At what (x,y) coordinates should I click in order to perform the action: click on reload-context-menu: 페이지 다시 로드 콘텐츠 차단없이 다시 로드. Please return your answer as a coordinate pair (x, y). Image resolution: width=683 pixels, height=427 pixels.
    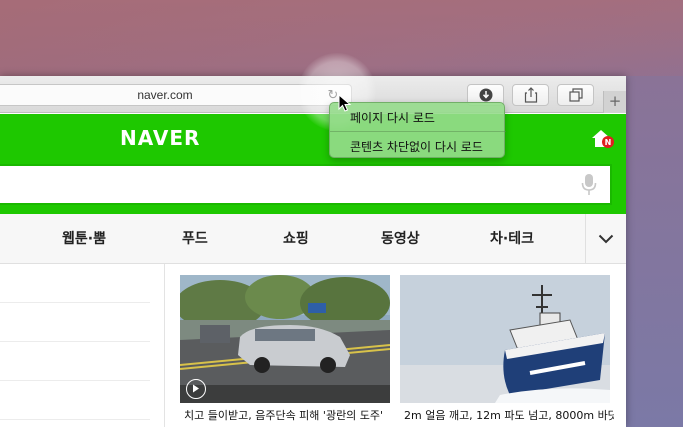
    Looking at the image, I should click on (417, 130).